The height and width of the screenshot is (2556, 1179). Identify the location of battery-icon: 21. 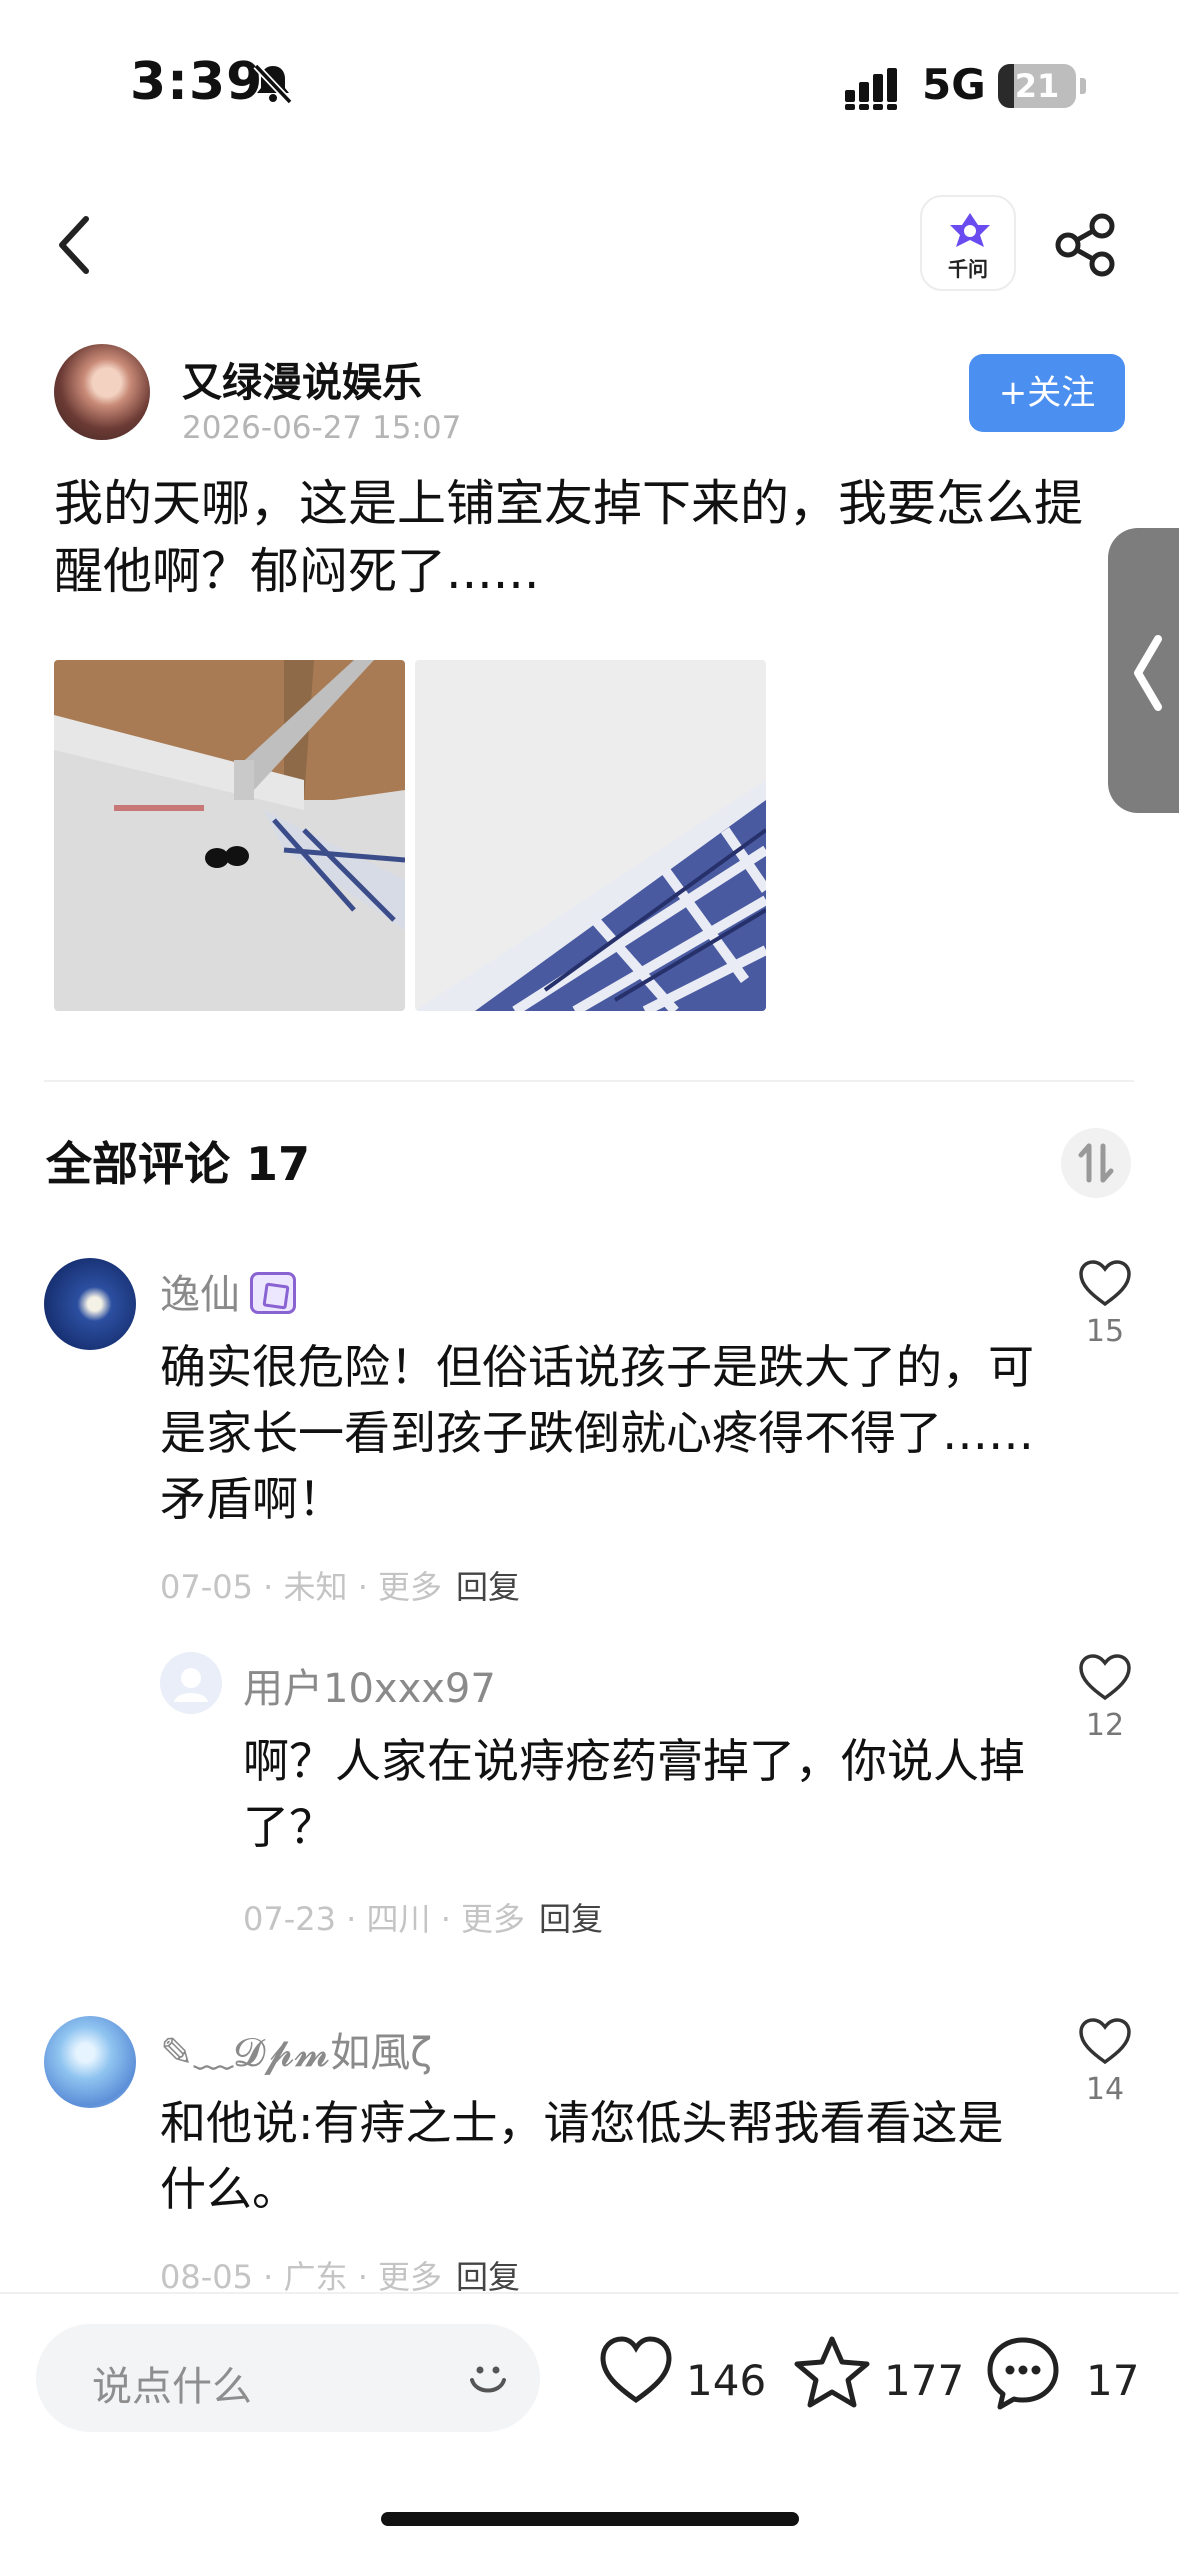
(1037, 86).